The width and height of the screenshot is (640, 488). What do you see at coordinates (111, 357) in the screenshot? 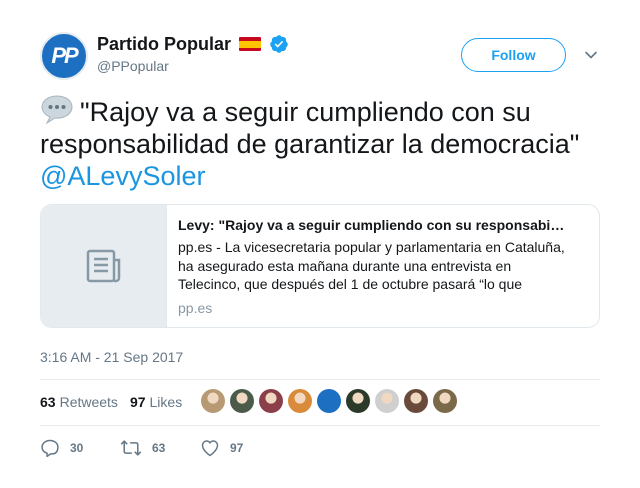
I see `tweet-timestamp: 3:16 AM - 21 Sep 2017` at bounding box center [111, 357].